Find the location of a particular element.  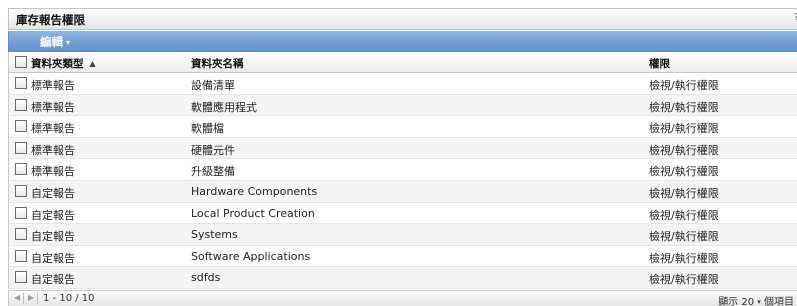

toolbar: 編輯 ▾ is located at coordinates (402, 41).